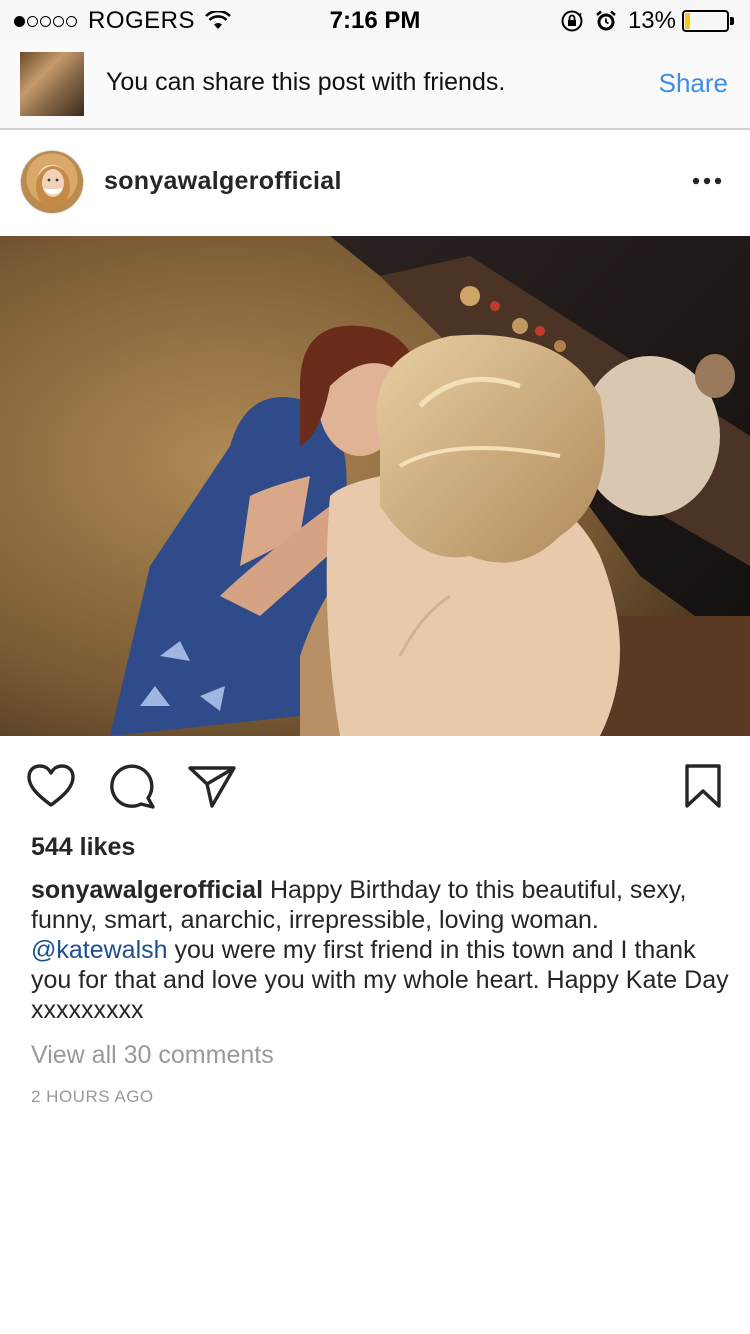  What do you see at coordinates (707, 181) in the screenshot?
I see `ellipsis-icon` at bounding box center [707, 181].